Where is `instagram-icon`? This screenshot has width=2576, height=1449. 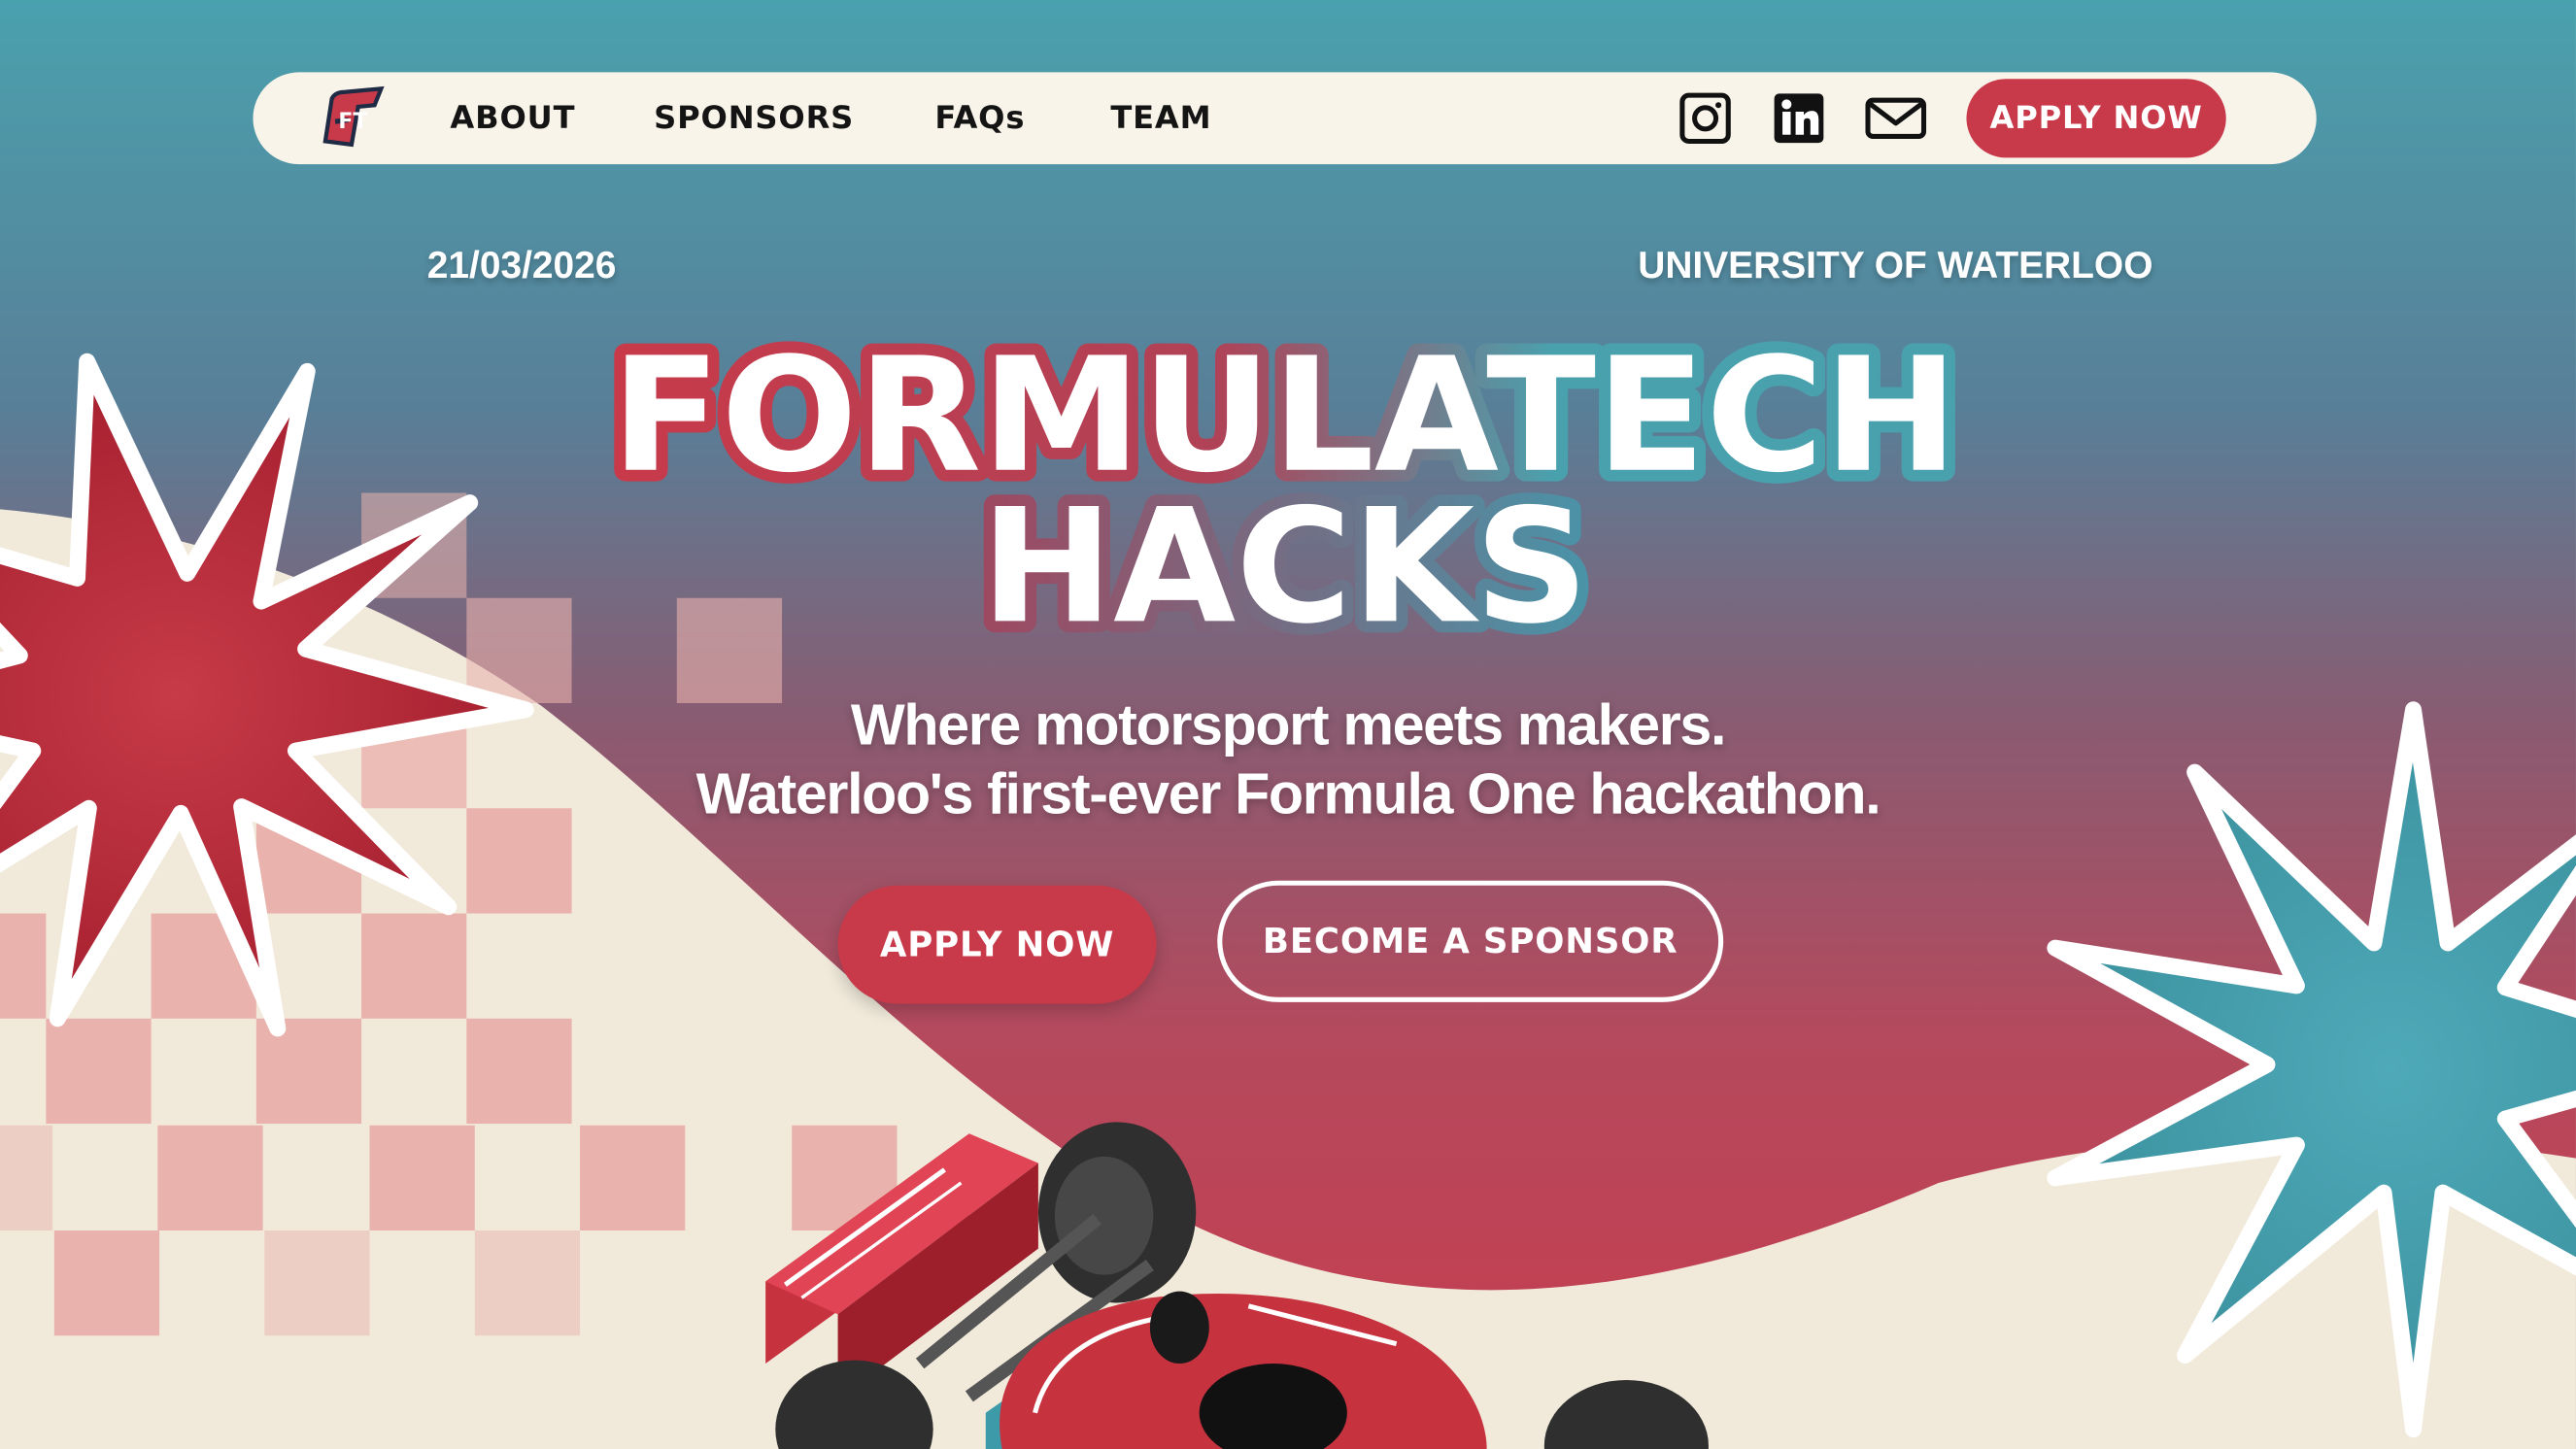 instagram-icon is located at coordinates (1705, 119).